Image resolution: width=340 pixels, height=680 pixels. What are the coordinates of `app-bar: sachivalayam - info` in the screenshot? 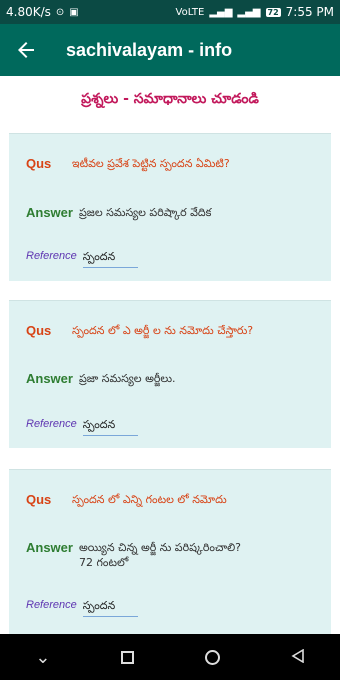 It's located at (170, 50).